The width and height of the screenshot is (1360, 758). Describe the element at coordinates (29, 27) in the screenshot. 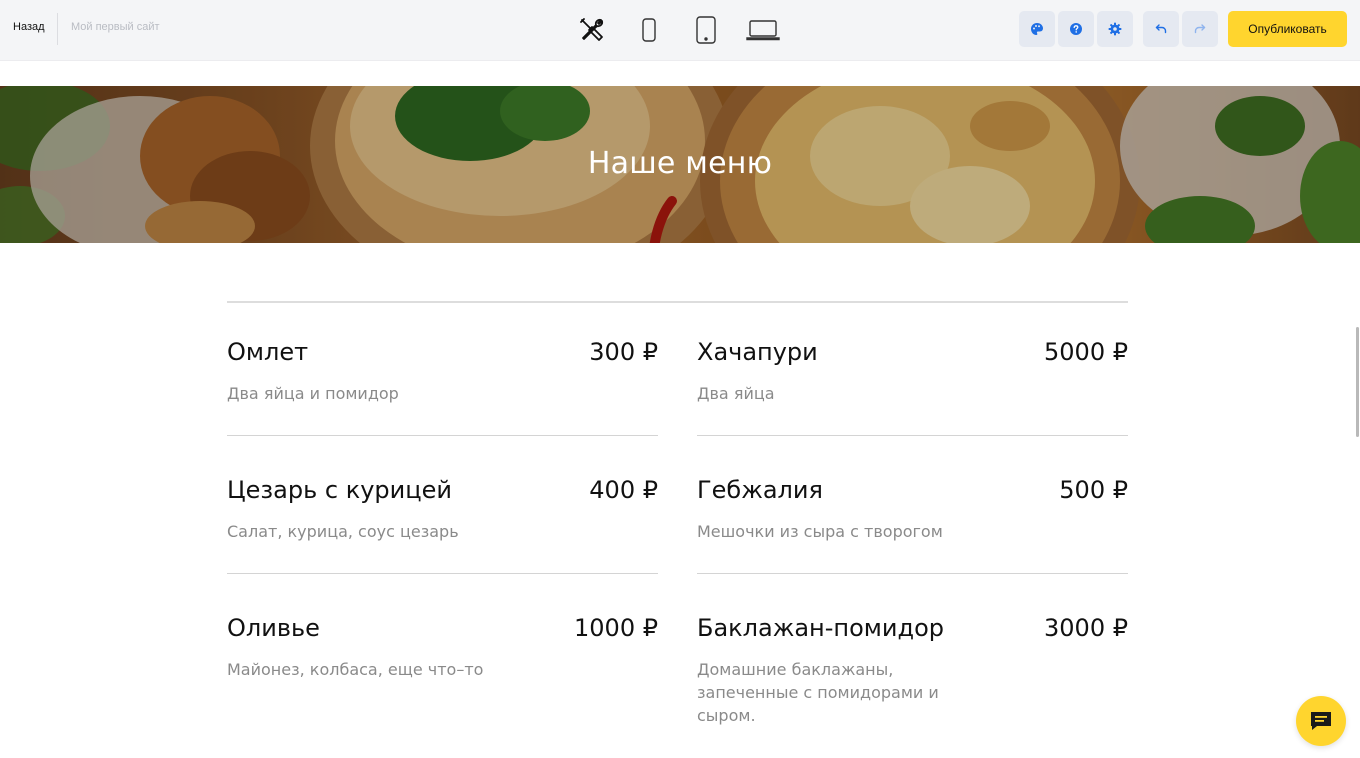

I see `back-button: Назад` at that location.